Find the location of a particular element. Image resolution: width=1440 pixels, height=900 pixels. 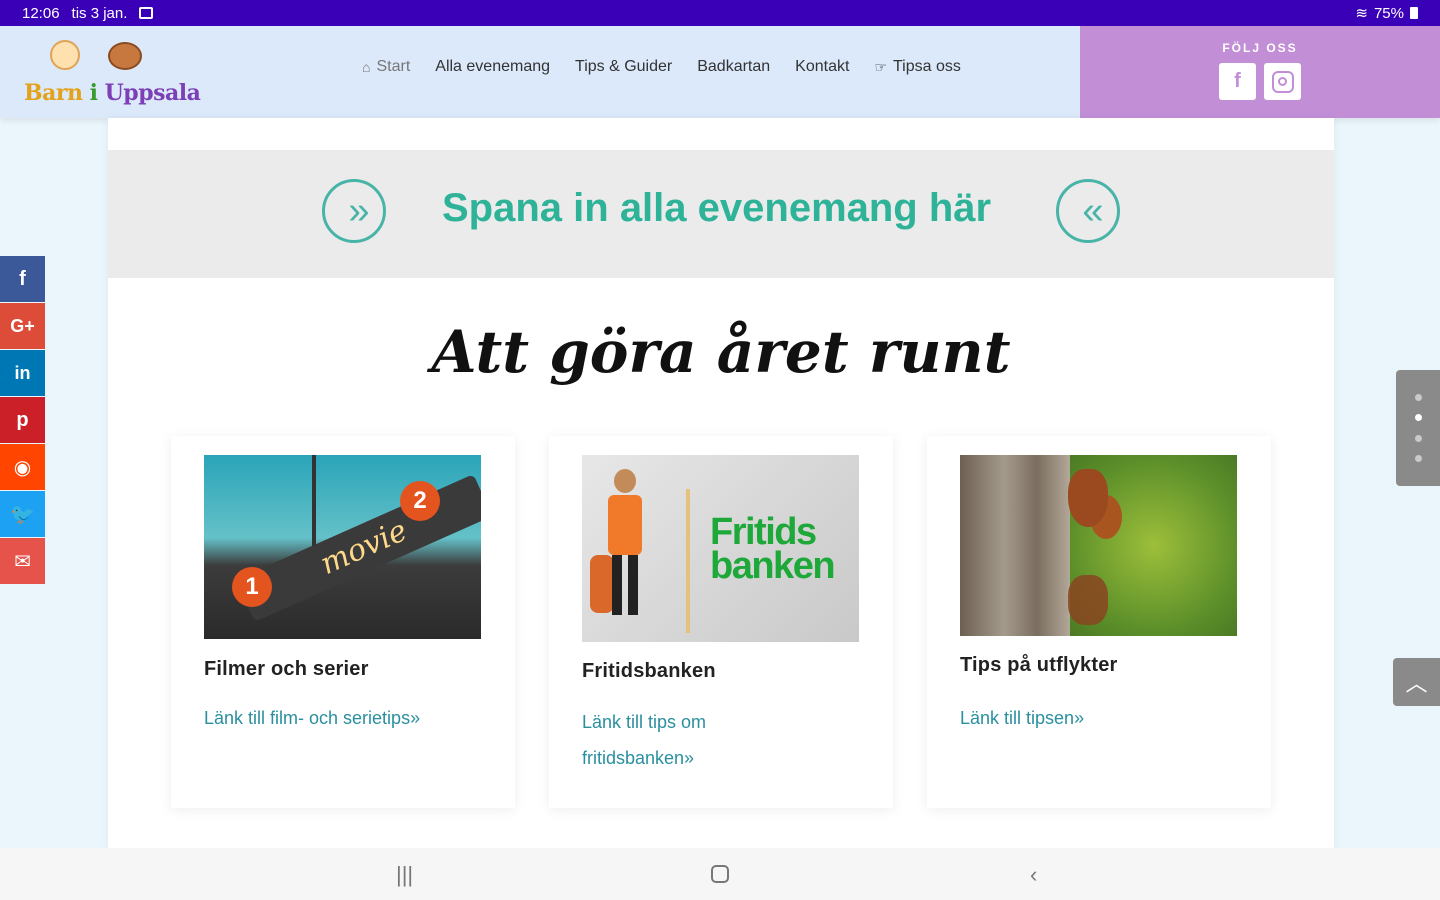

facebook-follow-button: f is located at coordinates (1237, 81).